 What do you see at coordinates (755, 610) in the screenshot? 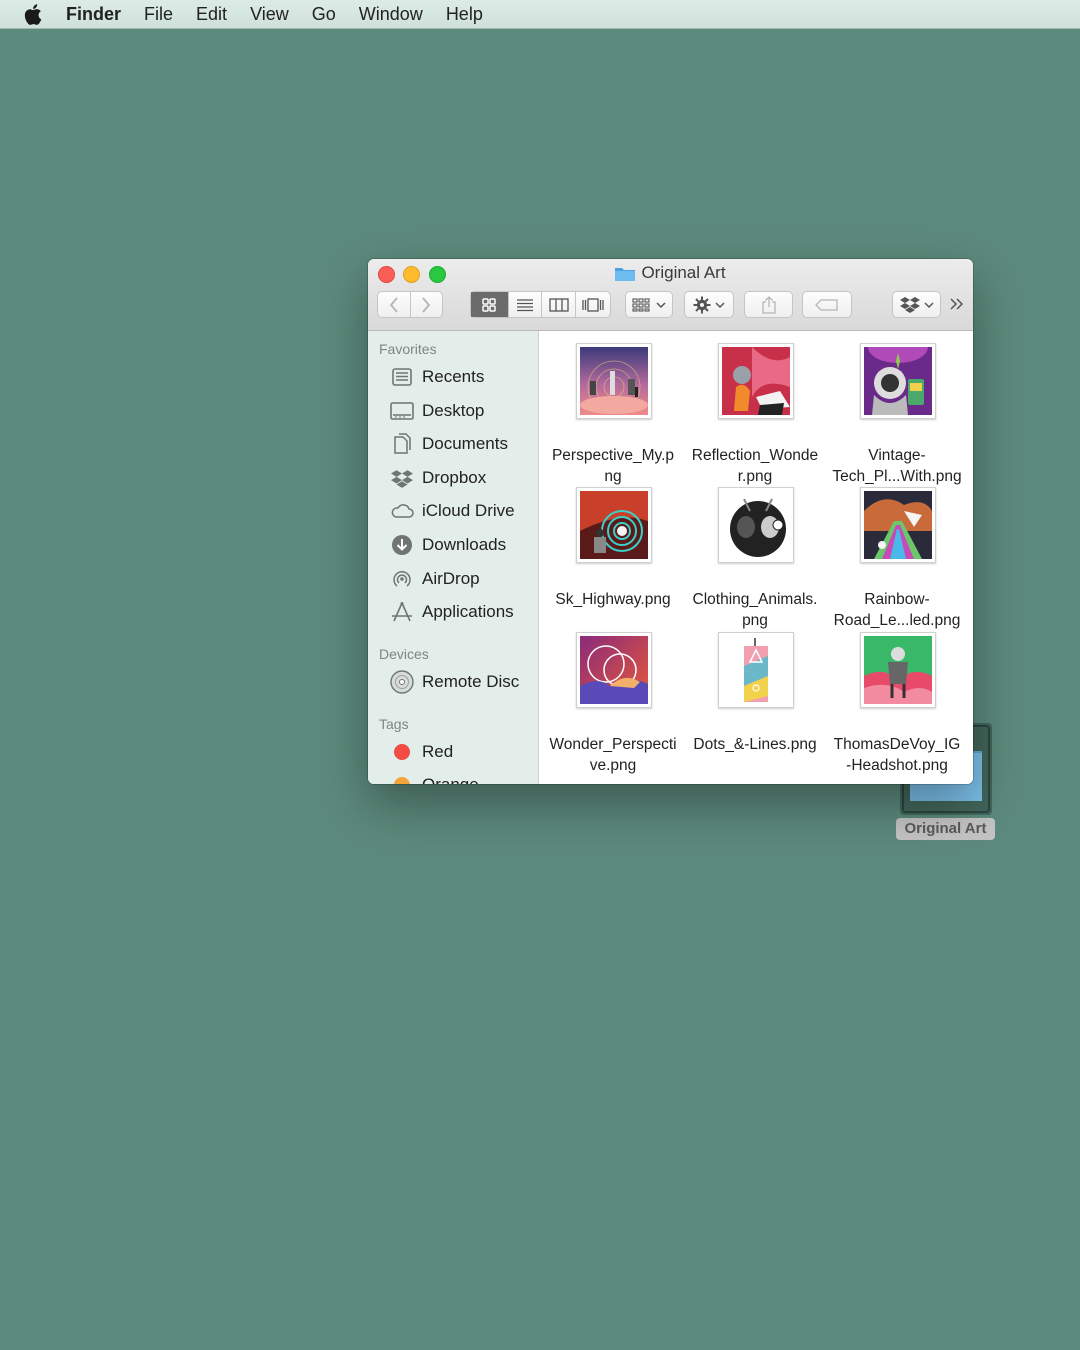
I see `file-name: Clothing_Animals.png` at bounding box center [755, 610].